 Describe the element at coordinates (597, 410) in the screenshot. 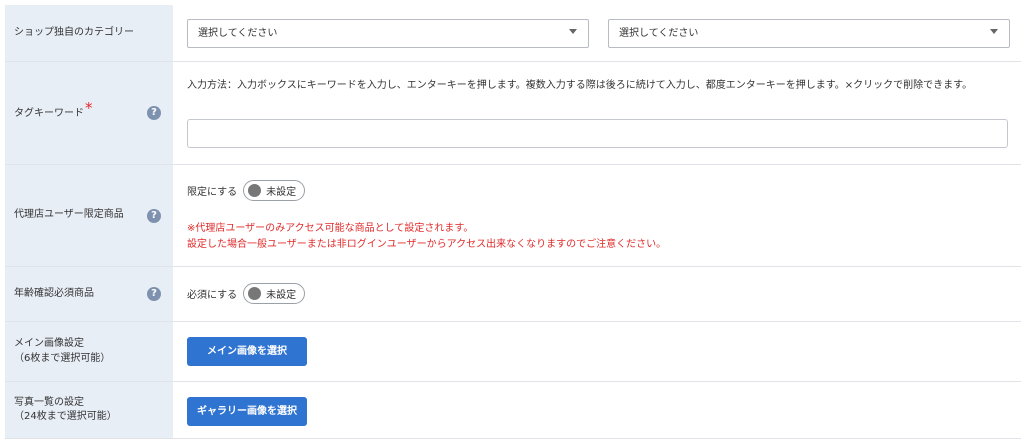

I see `photo-list-value-cell: ギャラリー画像を選択` at that location.